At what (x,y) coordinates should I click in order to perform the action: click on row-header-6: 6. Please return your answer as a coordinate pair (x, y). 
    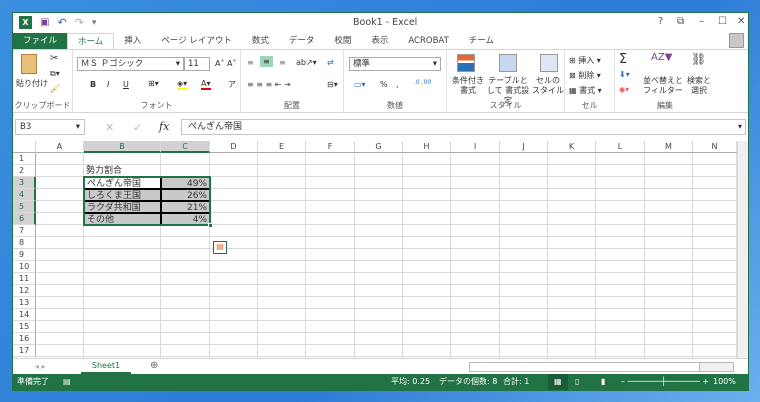
    Looking at the image, I should click on (24, 219).